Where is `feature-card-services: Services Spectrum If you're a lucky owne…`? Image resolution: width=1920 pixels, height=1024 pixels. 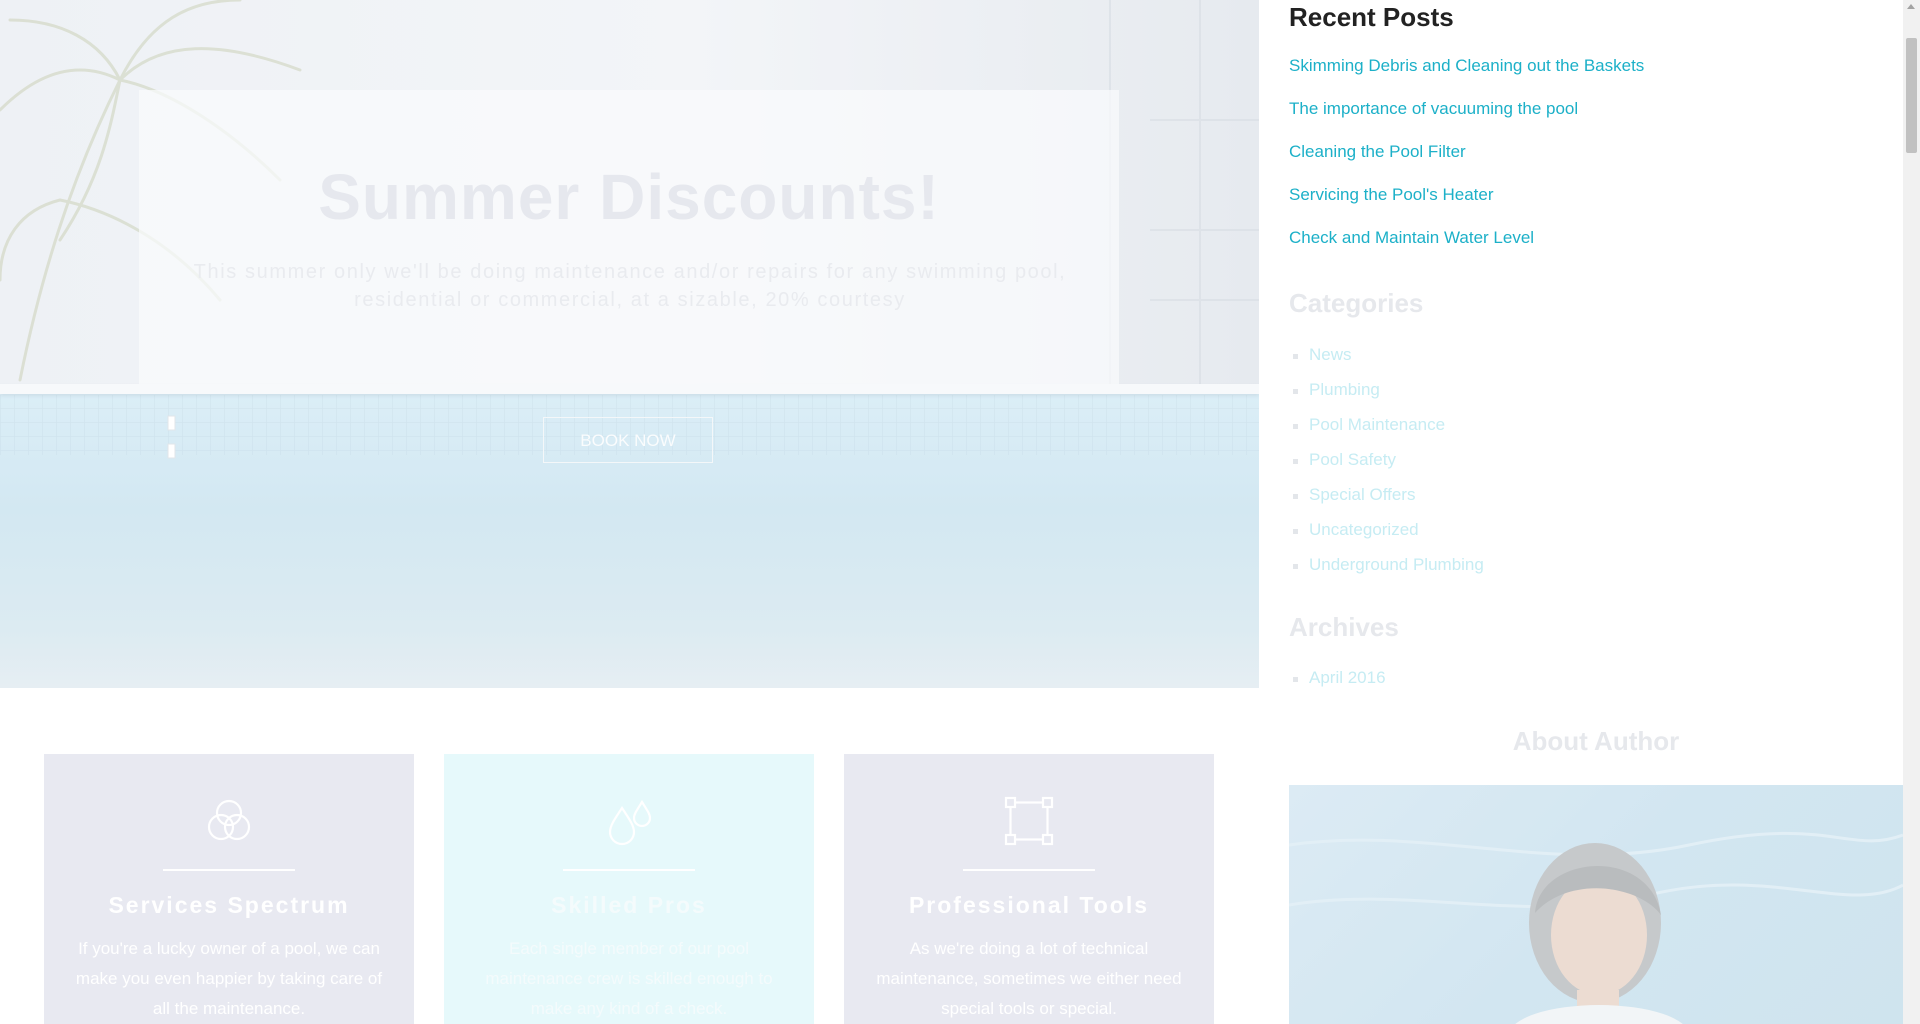
feature-card-services: Services Spectrum If you're a lucky owne… is located at coordinates (229, 889).